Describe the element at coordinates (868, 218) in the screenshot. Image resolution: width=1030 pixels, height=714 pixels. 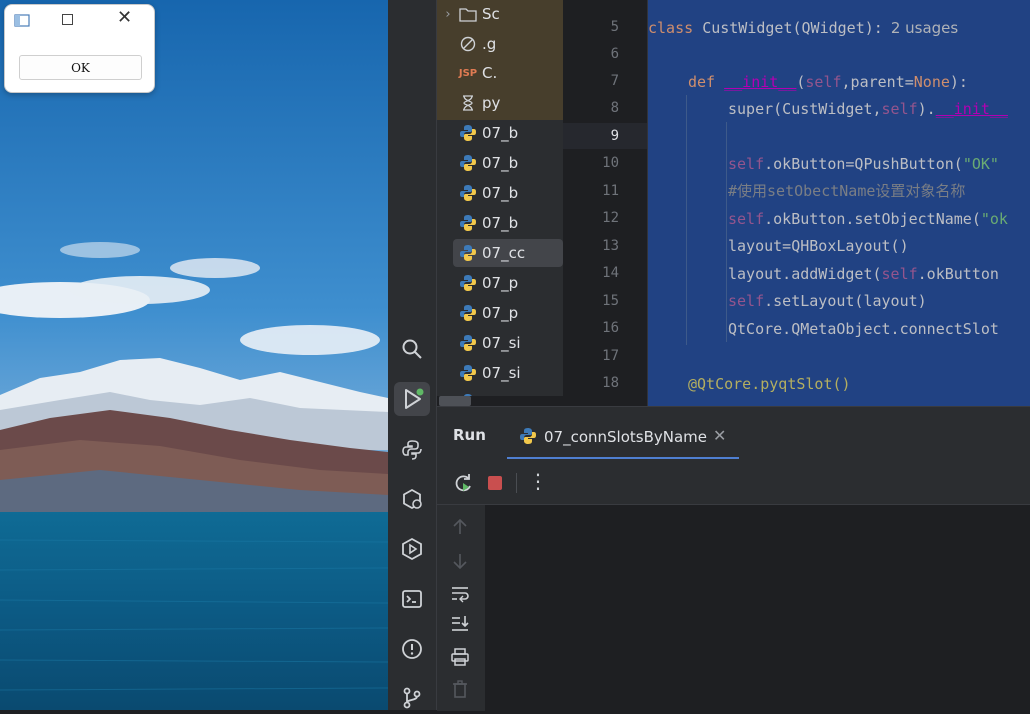
I see `code-line-12: self .okButton.setObjectName("ok` at that location.